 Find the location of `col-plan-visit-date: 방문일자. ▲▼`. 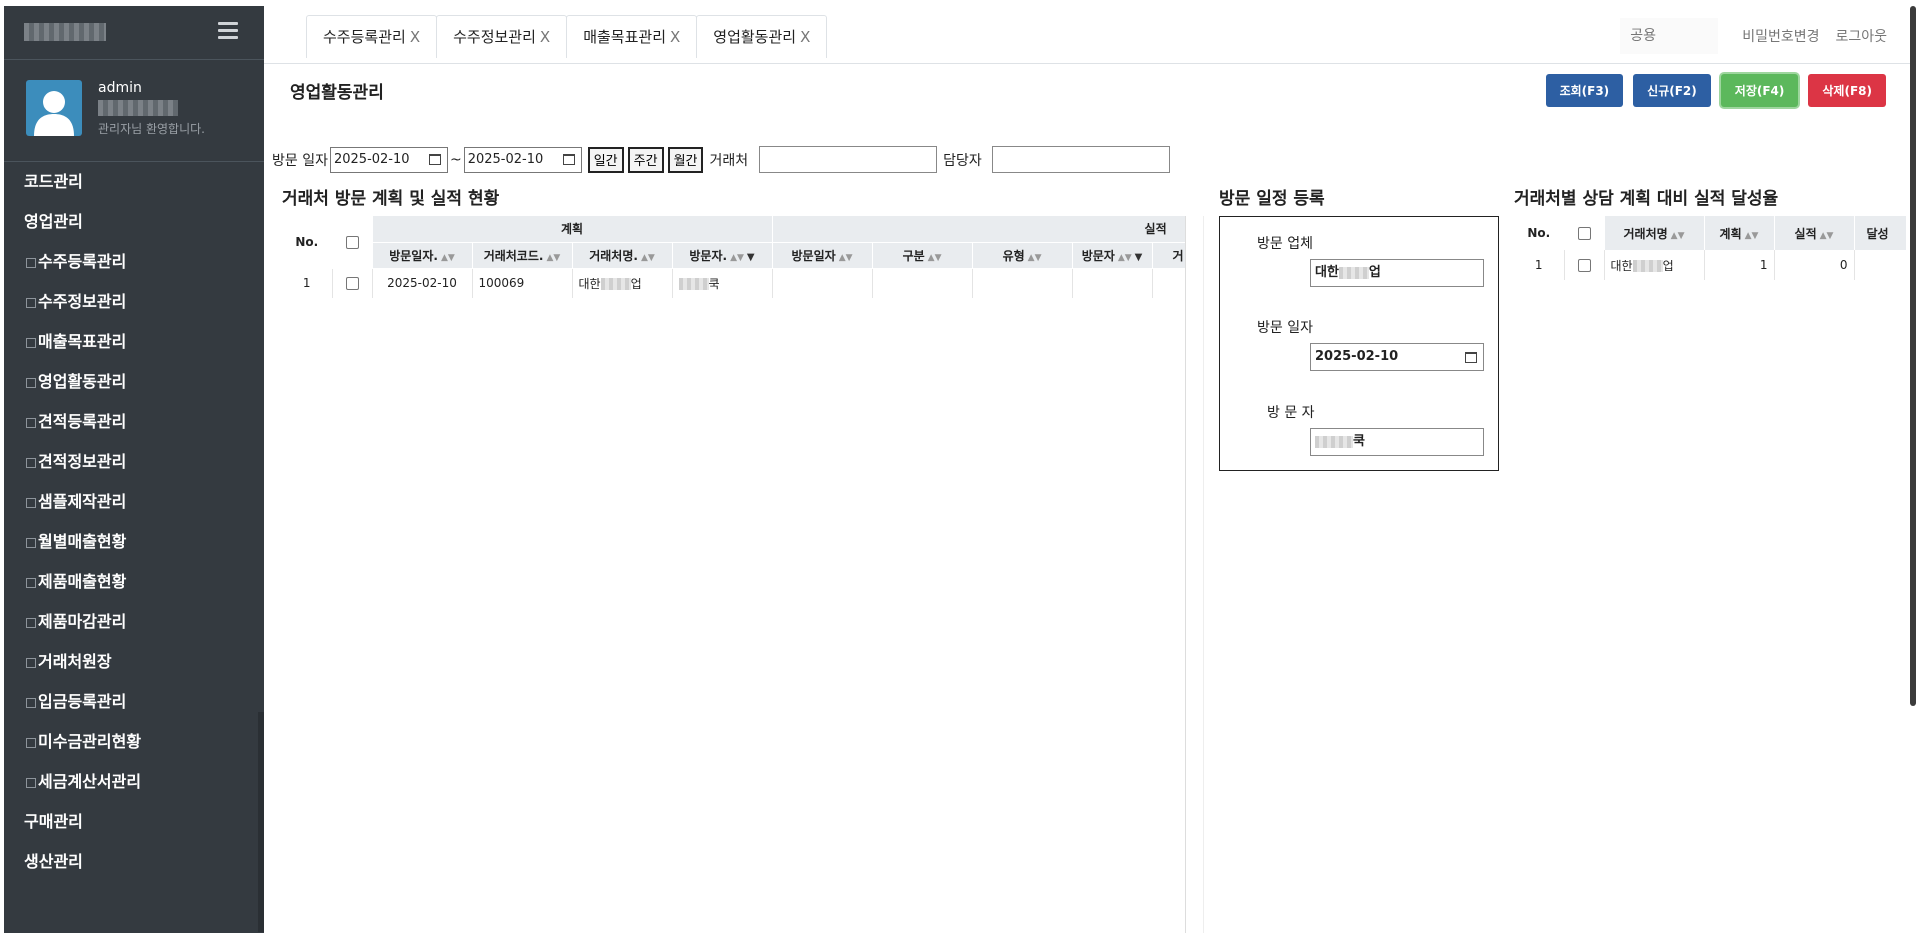

col-plan-visit-date: 방문일자. ▲▼ is located at coordinates (422, 255).